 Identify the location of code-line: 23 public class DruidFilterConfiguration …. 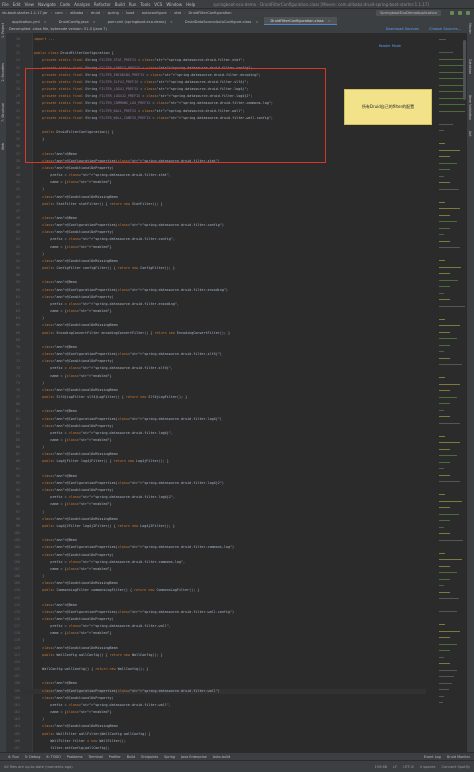
(216, 53).